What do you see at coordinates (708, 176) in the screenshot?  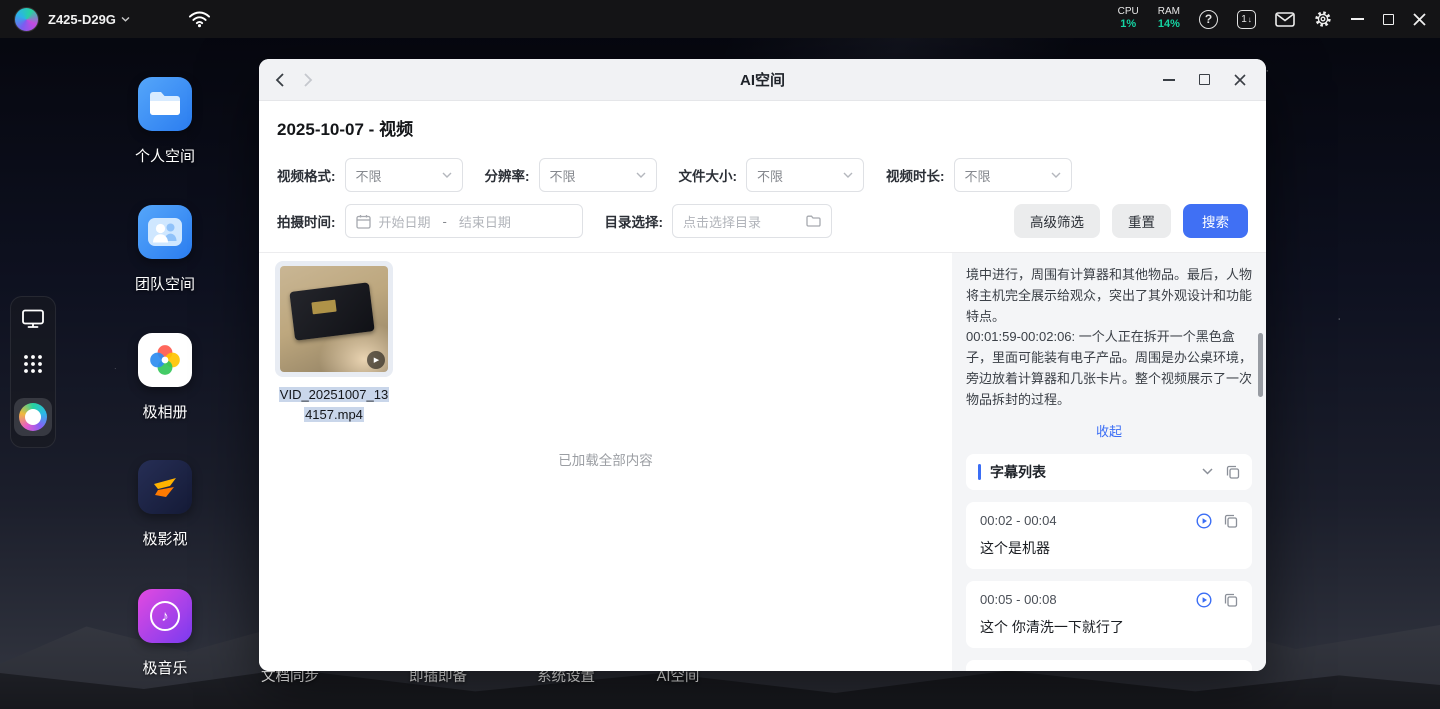 I see `filesize-filter-label: 文件大小:` at bounding box center [708, 176].